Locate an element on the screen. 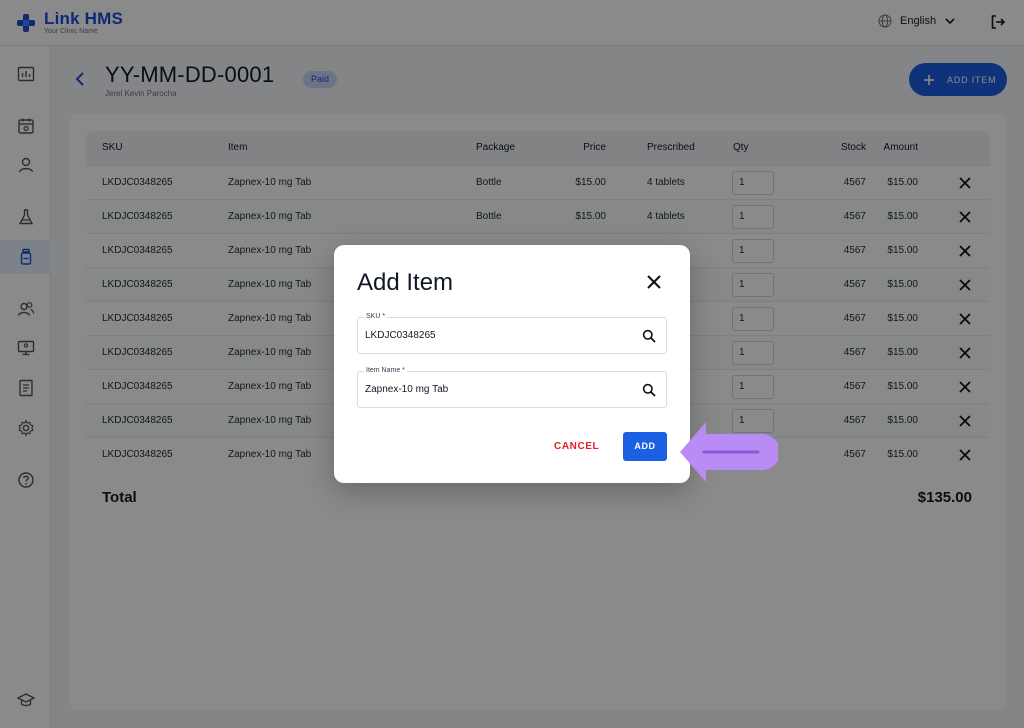 This screenshot has height=728, width=1024. item-name-field: Item Name * Zapnex-10 mg Tab is located at coordinates (512, 387).